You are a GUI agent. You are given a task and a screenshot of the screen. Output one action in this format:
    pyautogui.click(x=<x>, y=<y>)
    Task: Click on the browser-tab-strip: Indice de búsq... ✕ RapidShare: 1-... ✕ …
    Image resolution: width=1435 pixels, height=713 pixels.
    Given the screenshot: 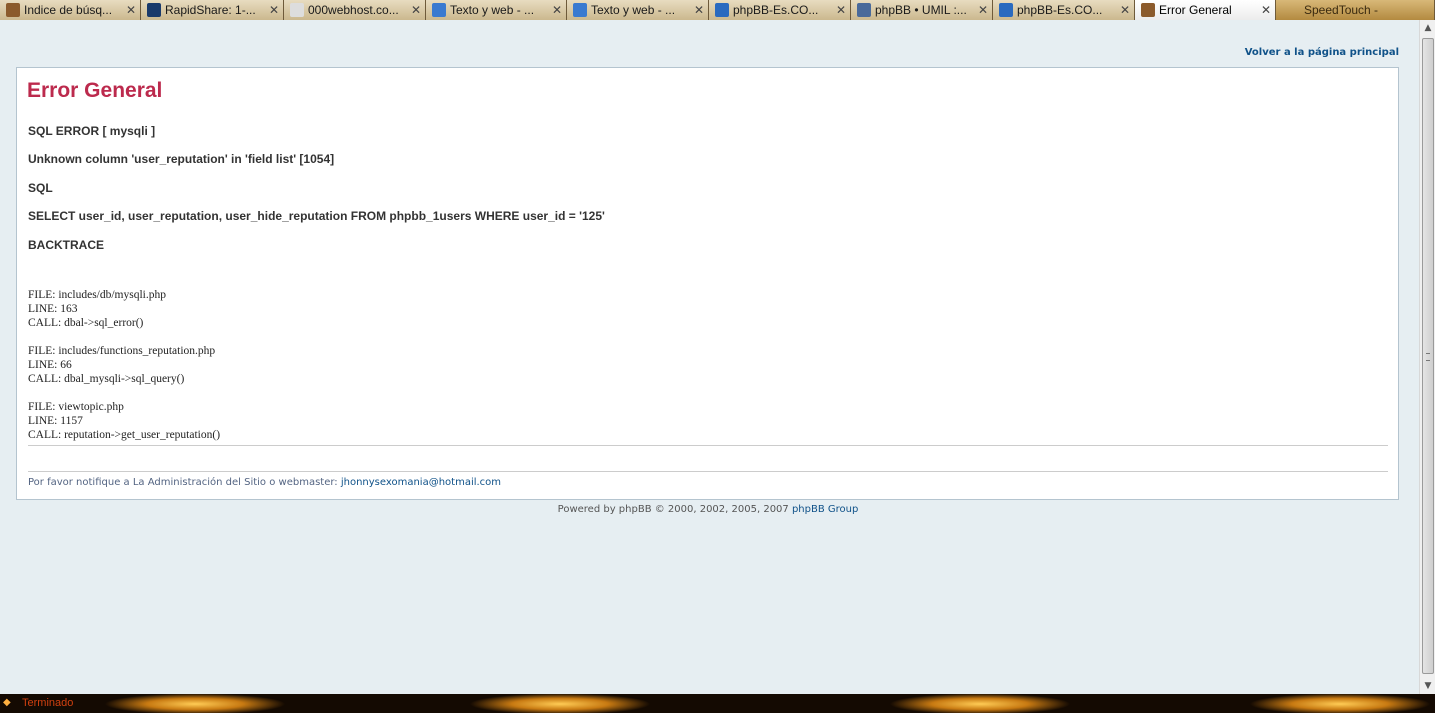 What is the action you would take?
    pyautogui.click(x=717, y=10)
    